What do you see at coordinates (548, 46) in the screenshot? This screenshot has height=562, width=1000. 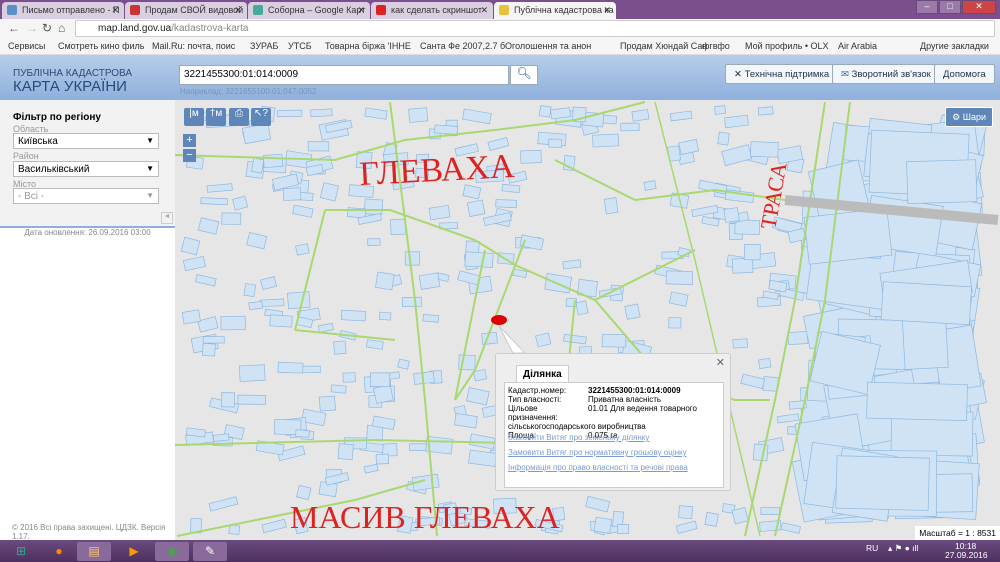 I see `bookmark-item: Оголошення та анон` at bounding box center [548, 46].